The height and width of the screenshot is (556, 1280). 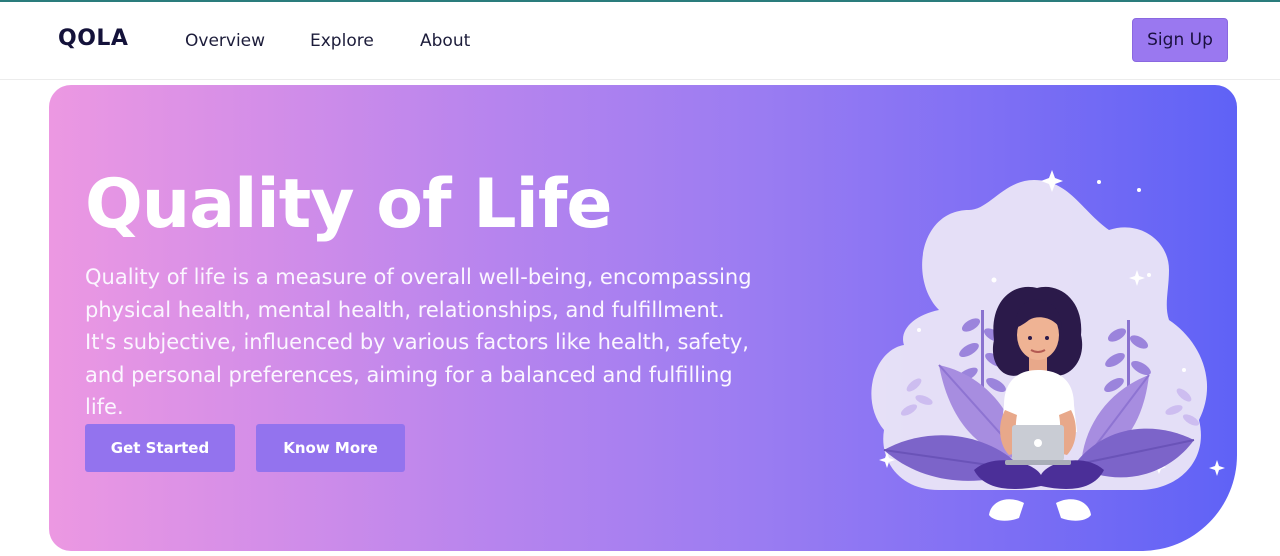 I want to click on nav-item-about: About, so click(x=445, y=41).